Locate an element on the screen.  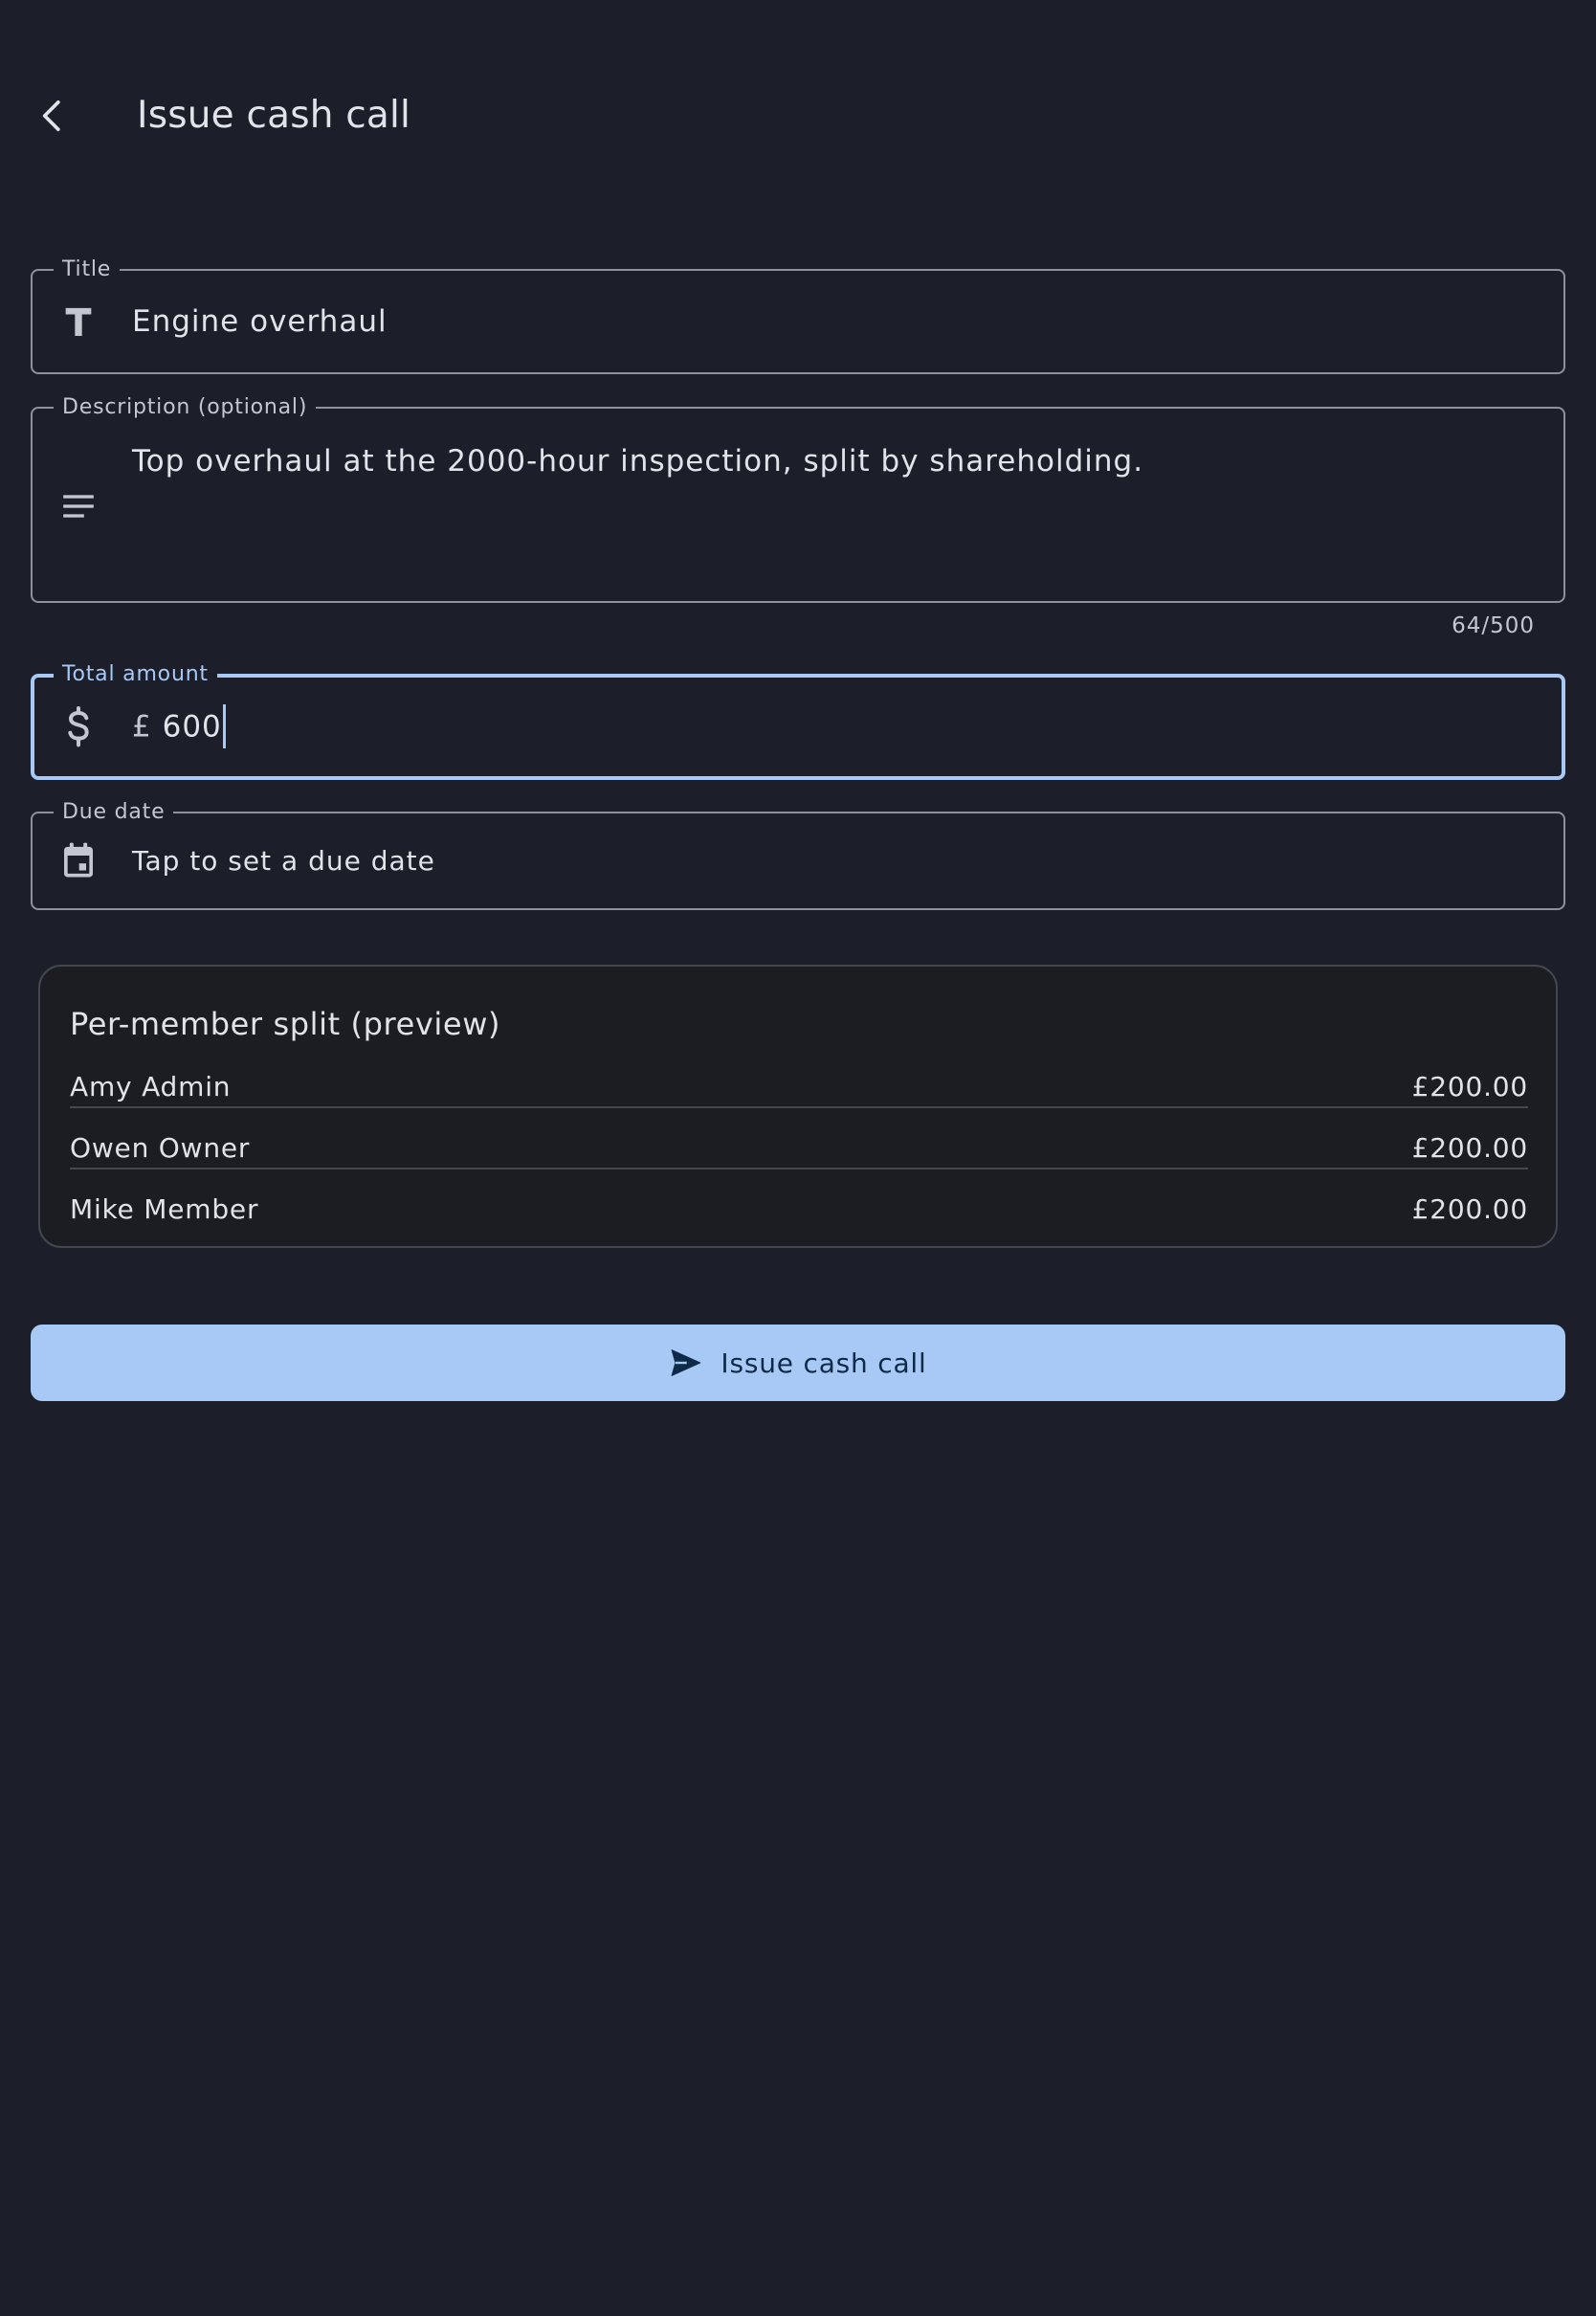
due-date-field-label: Due date is located at coordinates (114, 812).